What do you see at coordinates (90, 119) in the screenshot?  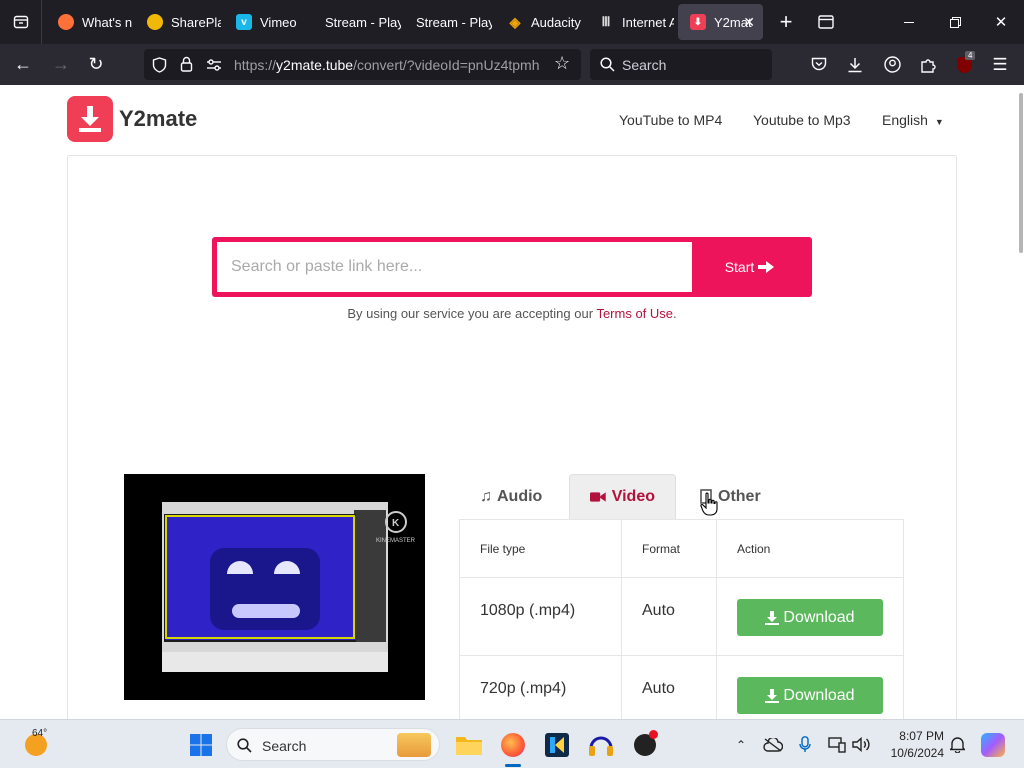 I see `y2mate-logo-icon` at bounding box center [90, 119].